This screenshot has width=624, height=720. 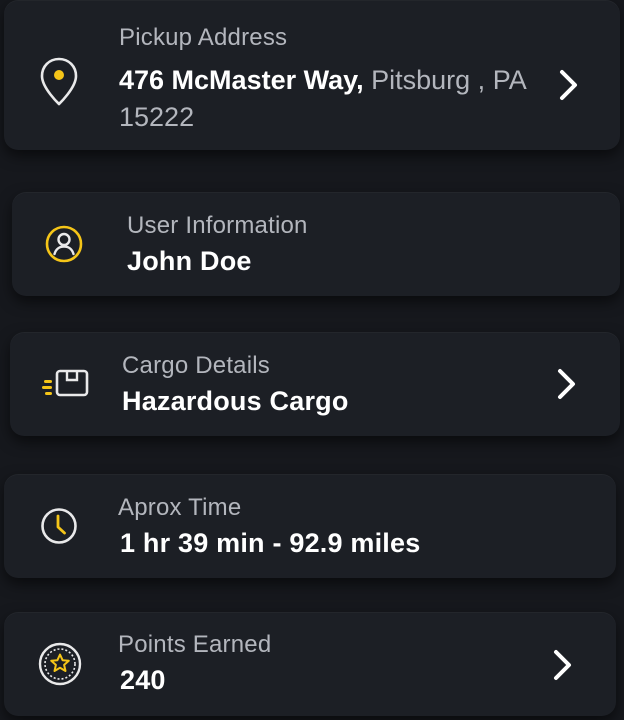 What do you see at coordinates (143, 680) in the screenshot?
I see `points-earned-value: 240` at bounding box center [143, 680].